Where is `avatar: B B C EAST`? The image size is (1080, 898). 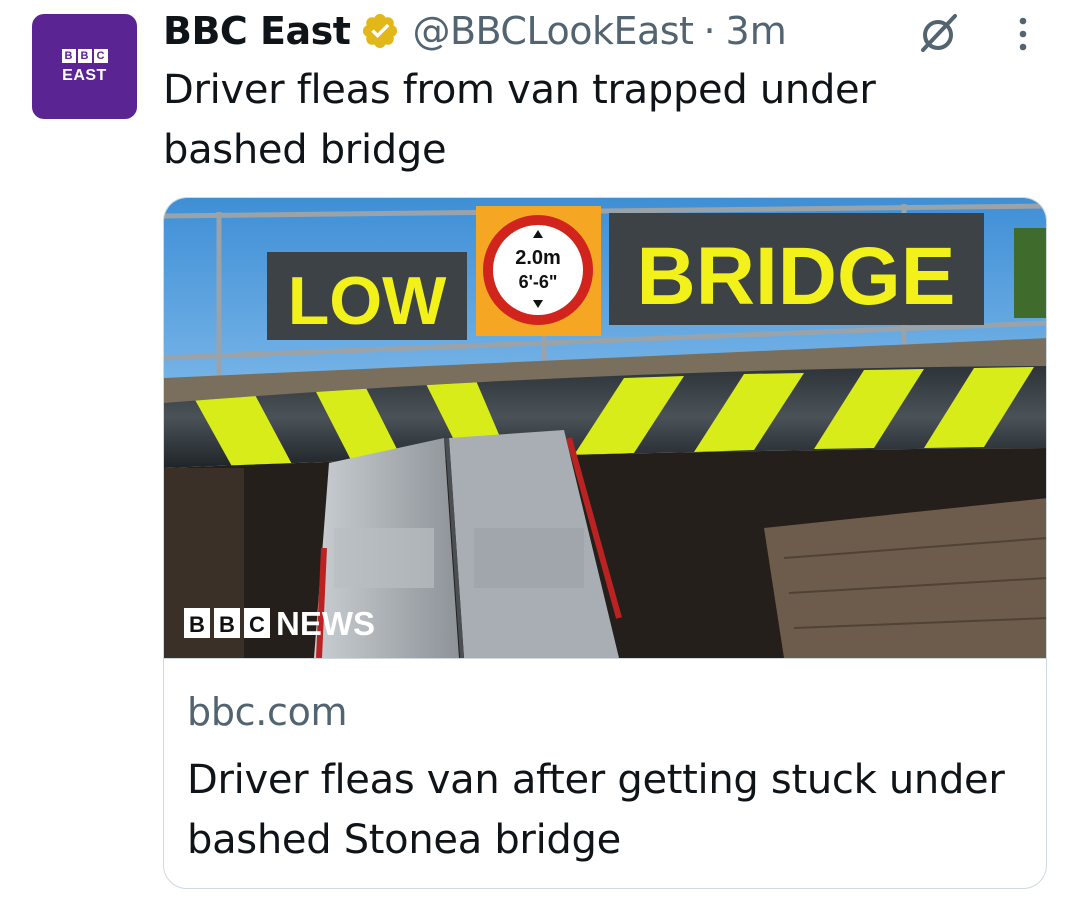 avatar: B B C EAST is located at coordinates (84, 66).